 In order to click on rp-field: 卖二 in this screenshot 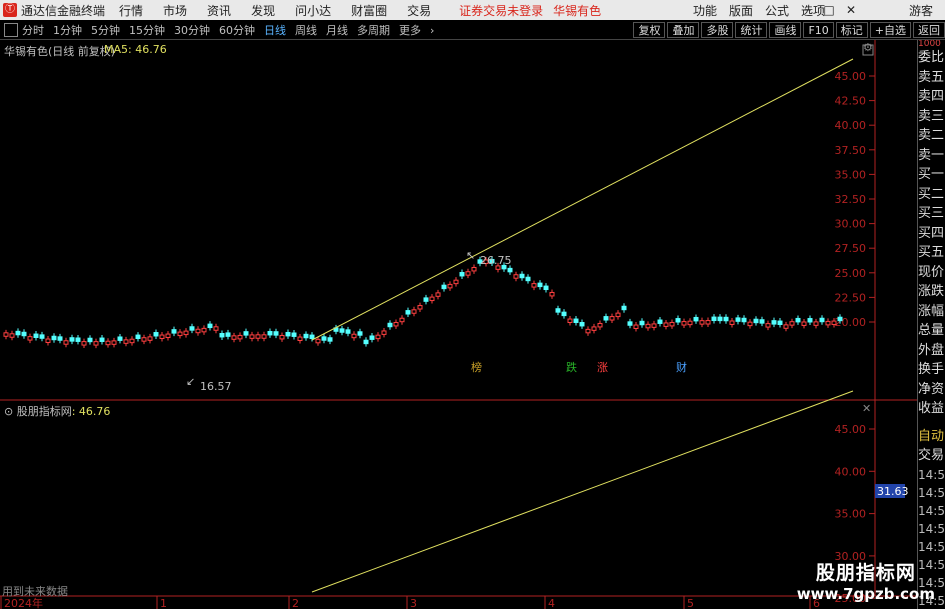, I will do `click(931, 135)`.